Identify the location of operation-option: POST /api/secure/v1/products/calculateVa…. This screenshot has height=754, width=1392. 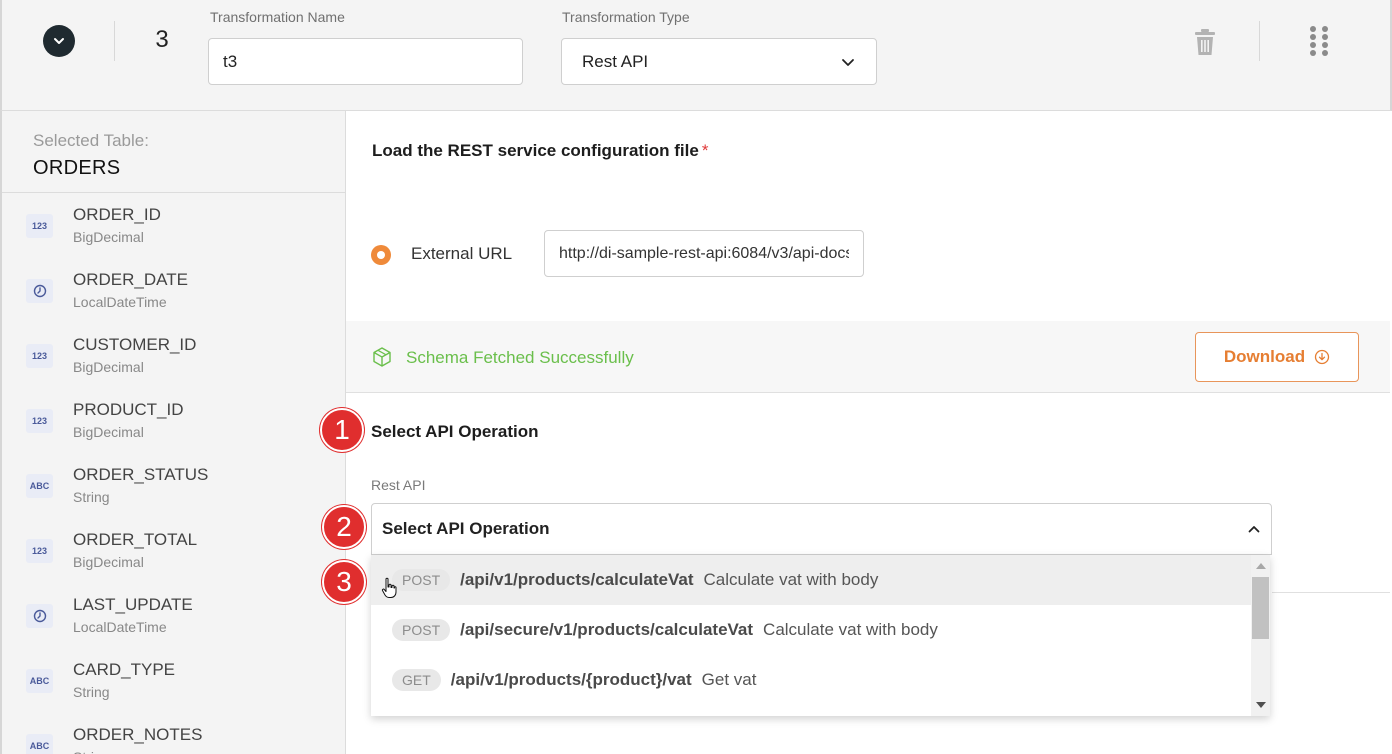
(811, 630).